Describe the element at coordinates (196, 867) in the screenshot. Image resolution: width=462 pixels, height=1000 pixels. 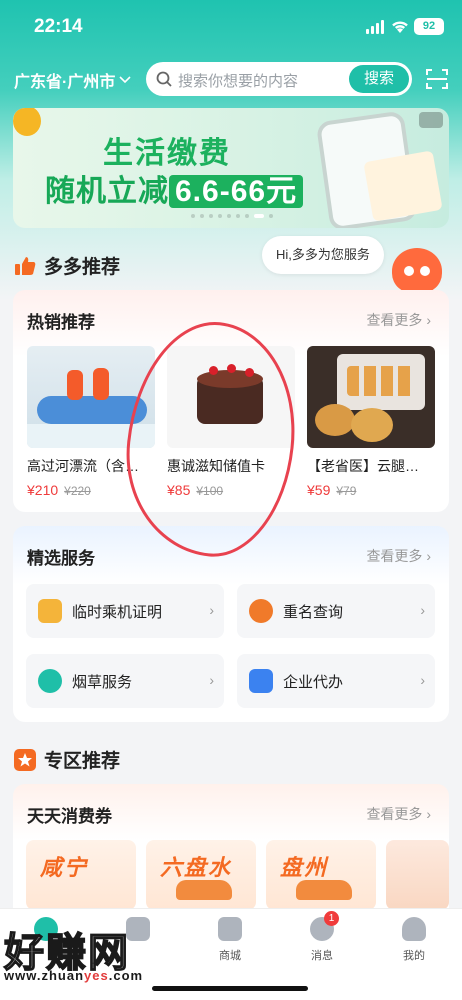
I see `coupon-label: 六盘水` at that location.